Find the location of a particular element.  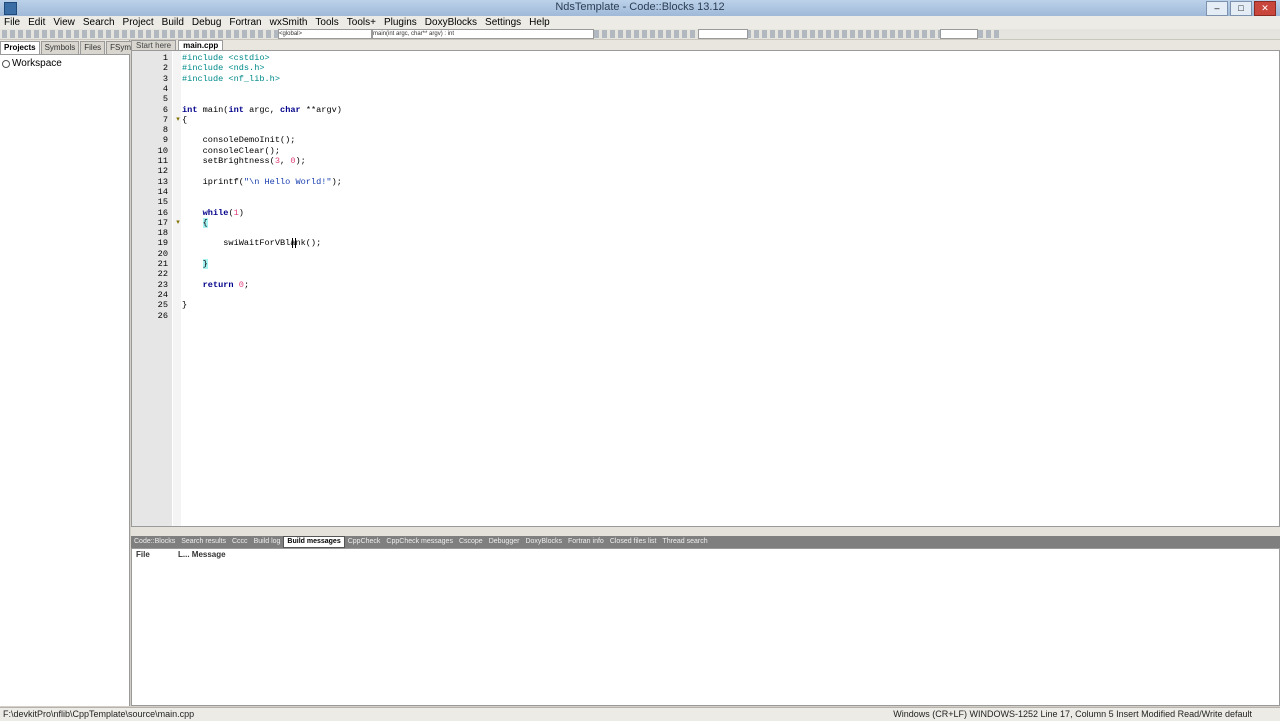

line-number: 5 is located at coordinates (165, 99).